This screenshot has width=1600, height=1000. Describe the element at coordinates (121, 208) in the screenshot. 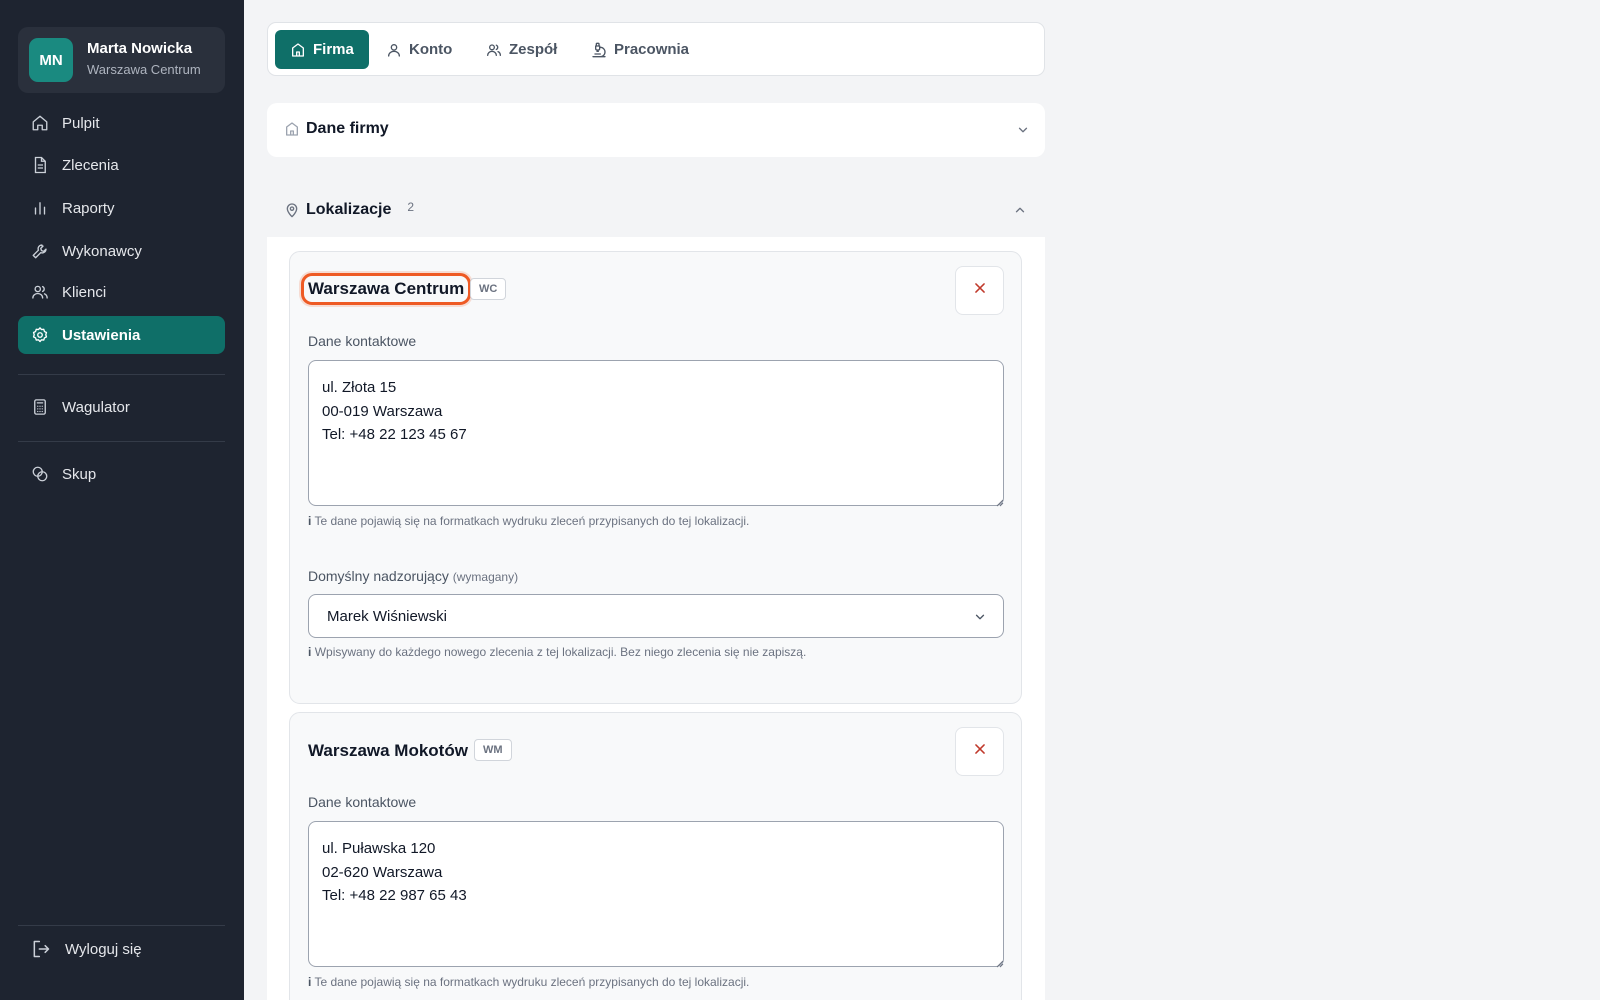

I see `sidebar-item-raporty: Raporty` at that location.